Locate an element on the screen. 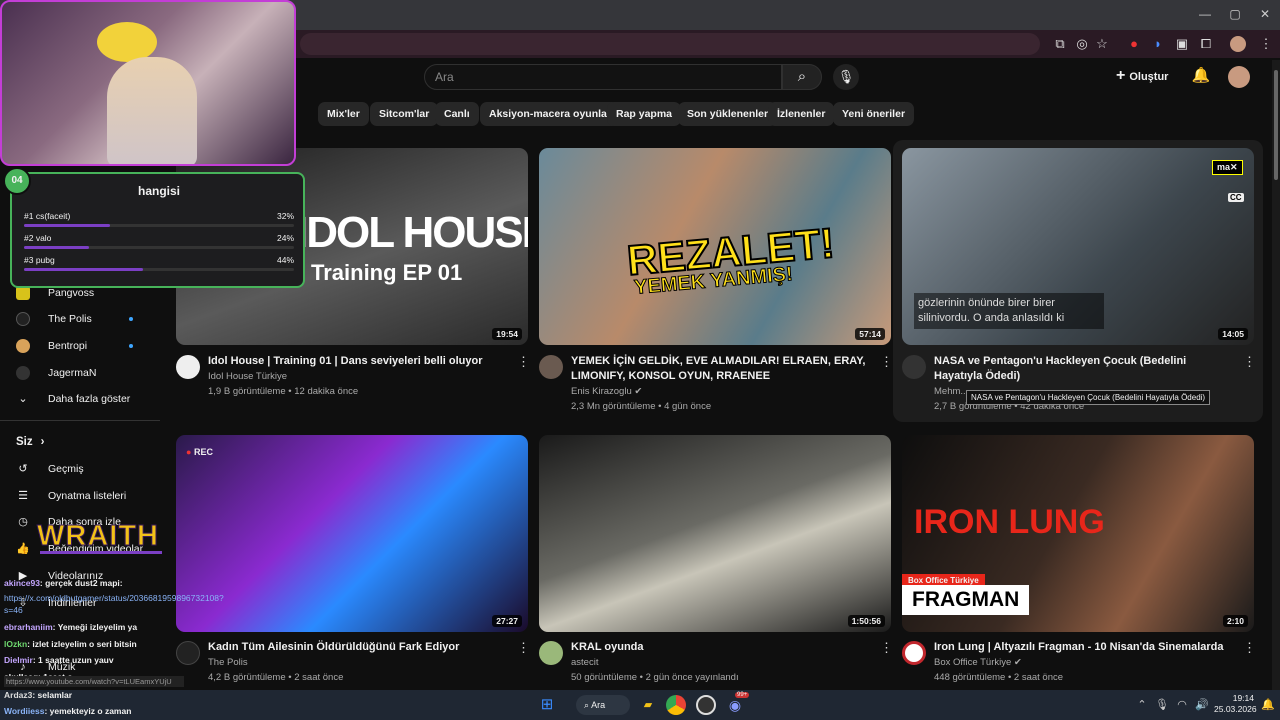 The image size is (1280, 720). chat-message: akince93: gerçek dust2 mapi: is located at coordinates (63, 583).